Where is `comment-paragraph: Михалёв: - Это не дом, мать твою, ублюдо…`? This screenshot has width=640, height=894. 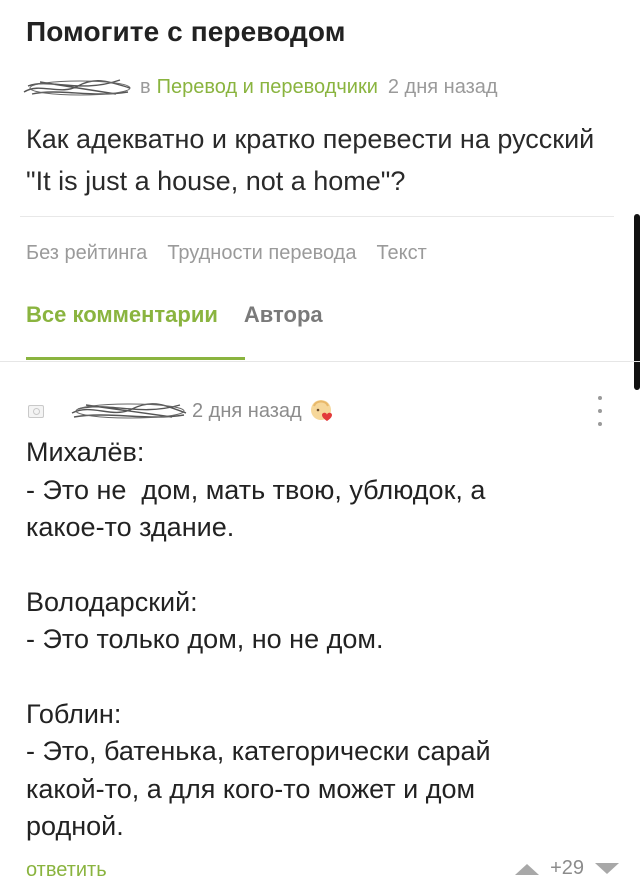 comment-paragraph: Михалёв: - Это не дом, мать твою, ублюдо… is located at coordinates (321, 490).